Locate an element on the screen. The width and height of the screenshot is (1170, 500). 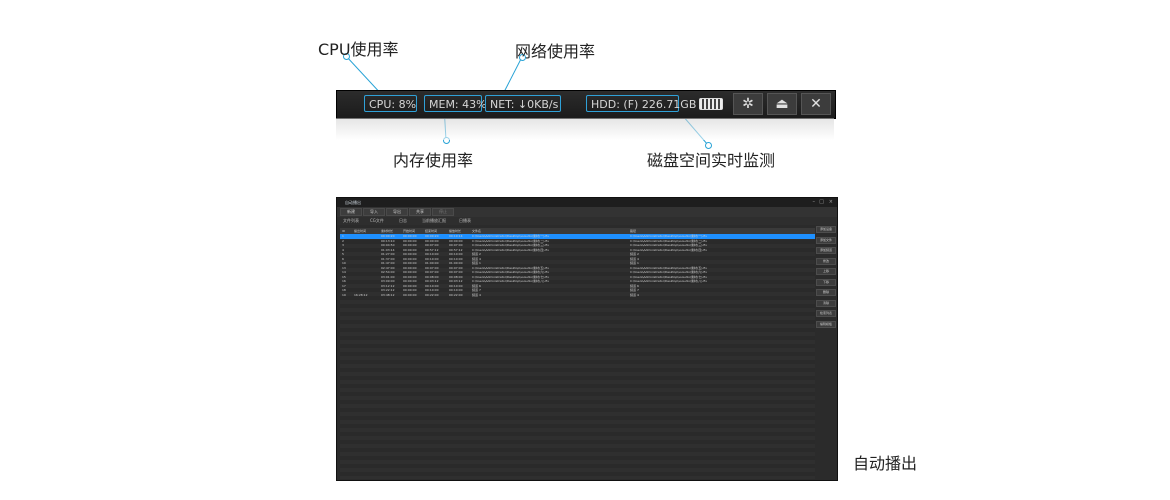
gear-icon: ✲ is located at coordinates (748, 104).